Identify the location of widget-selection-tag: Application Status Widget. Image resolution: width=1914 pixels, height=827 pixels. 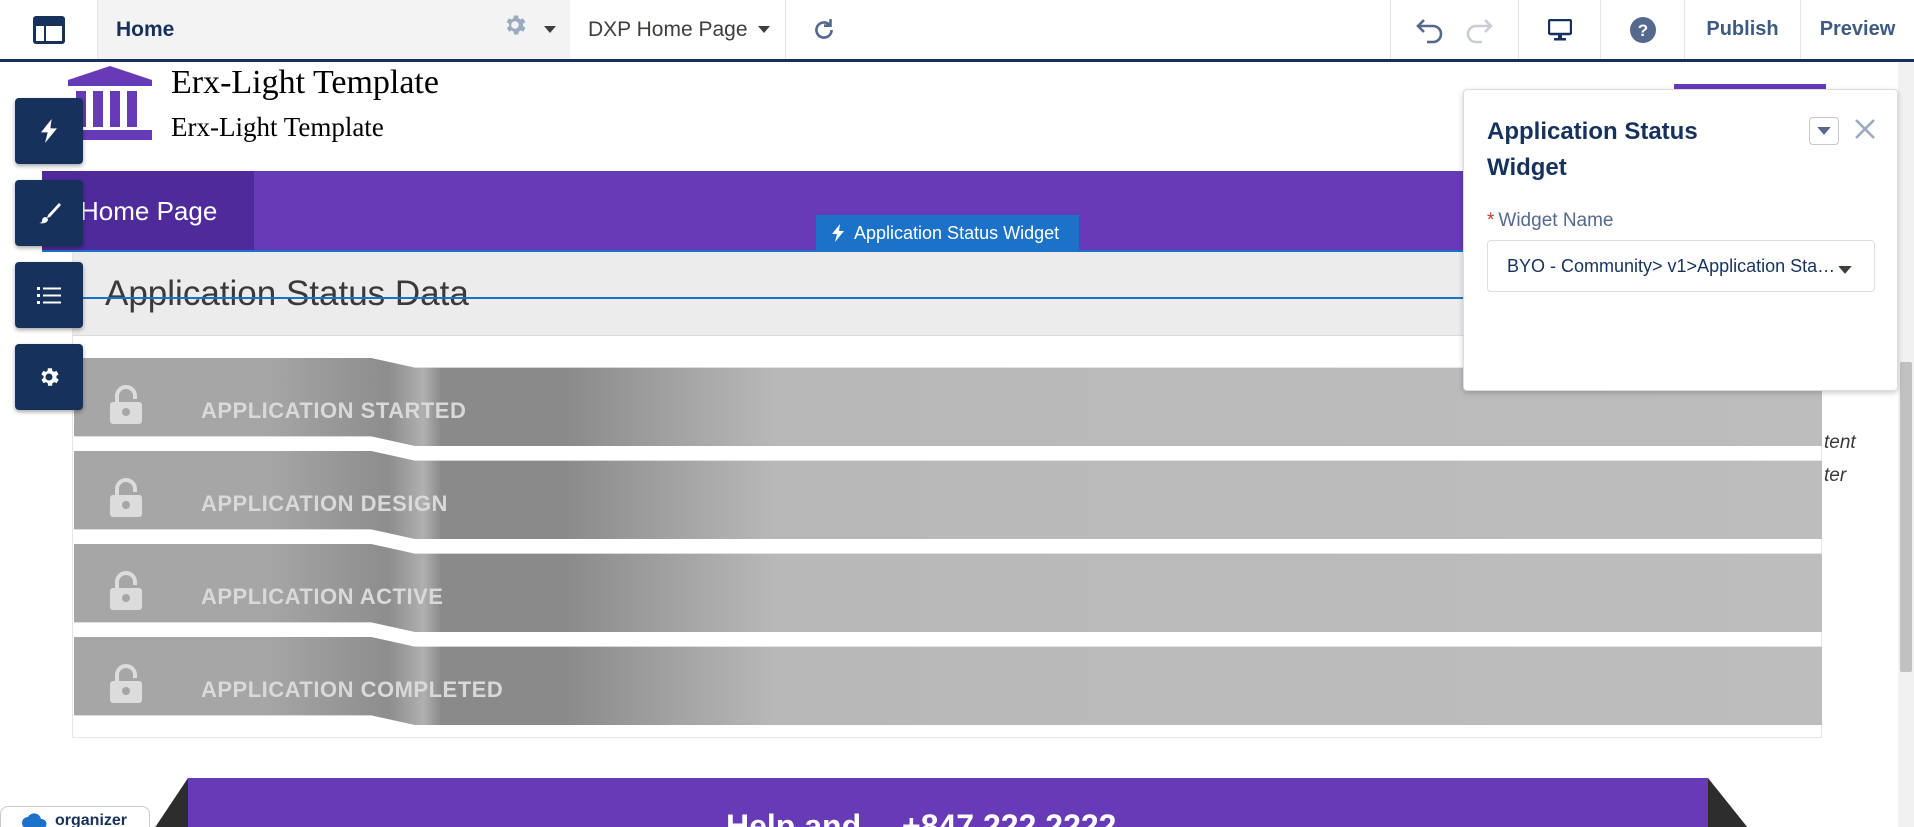
(947, 233).